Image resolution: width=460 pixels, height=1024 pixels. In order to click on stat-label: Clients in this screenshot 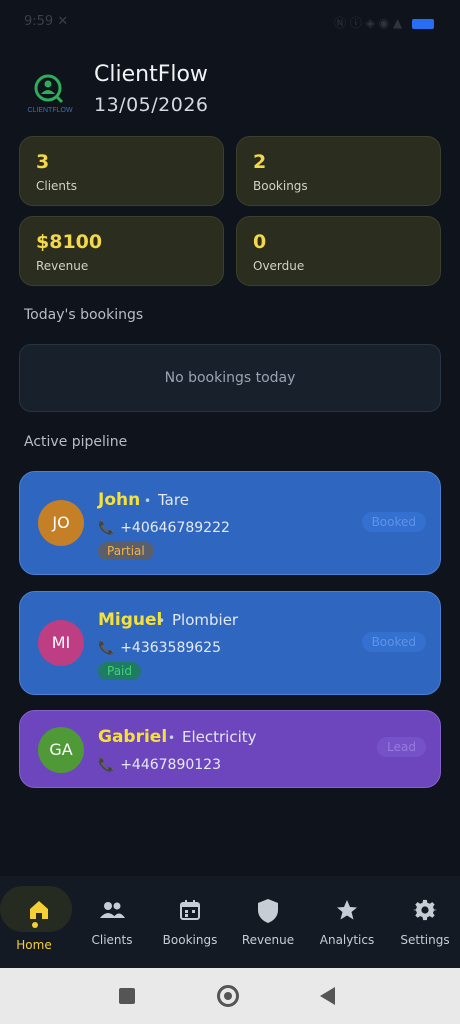, I will do `click(56, 186)`.